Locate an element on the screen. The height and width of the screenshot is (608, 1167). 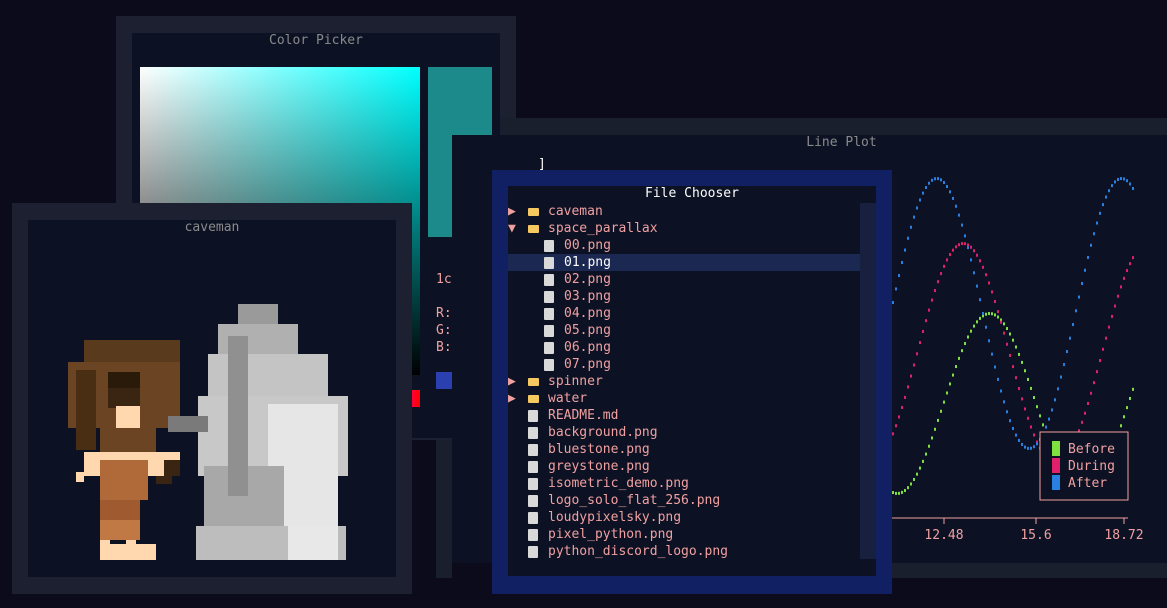
x-tick-label: 12.48 is located at coordinates (943, 535).